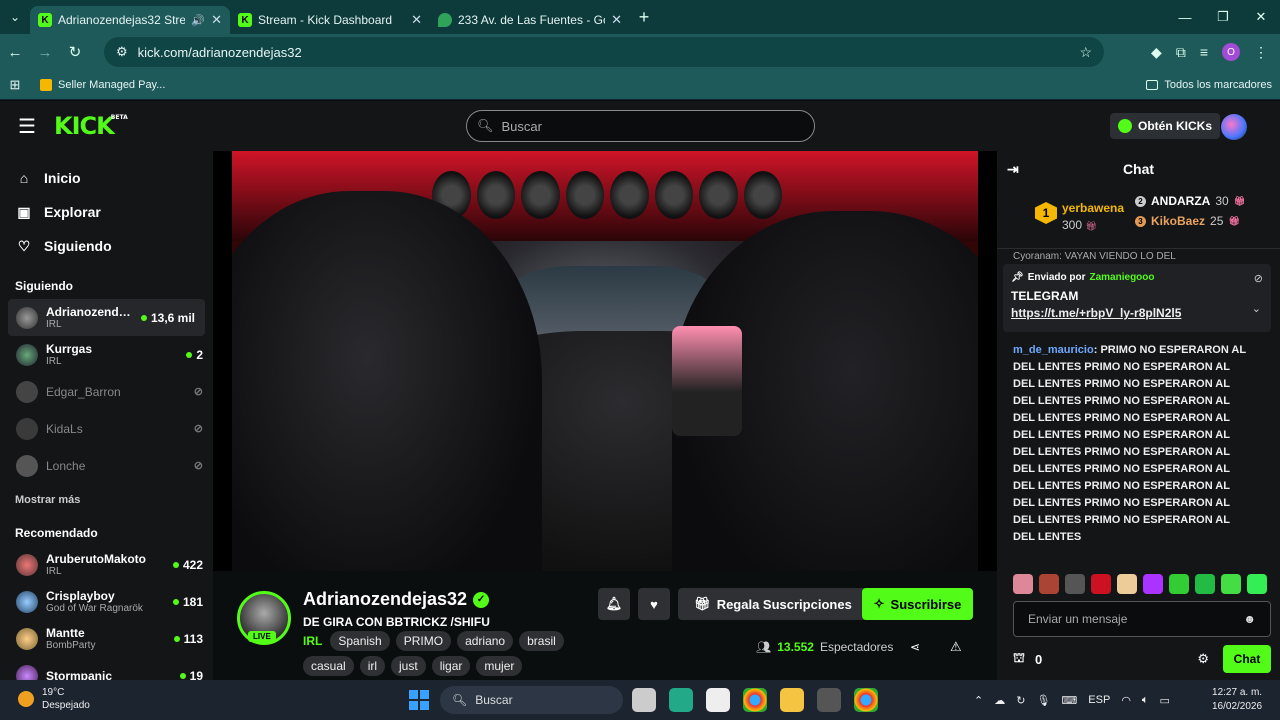 The image size is (1280, 720). What do you see at coordinates (15, 85) in the screenshot?
I see `apps-grid-icon: ⊞` at bounding box center [15, 85].